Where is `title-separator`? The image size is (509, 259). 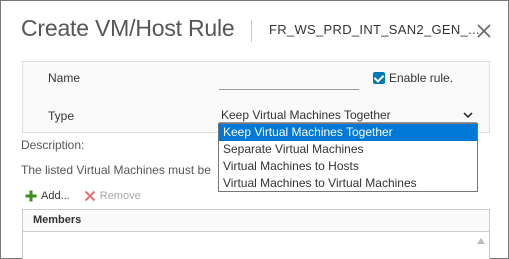 title-separator is located at coordinates (251, 31).